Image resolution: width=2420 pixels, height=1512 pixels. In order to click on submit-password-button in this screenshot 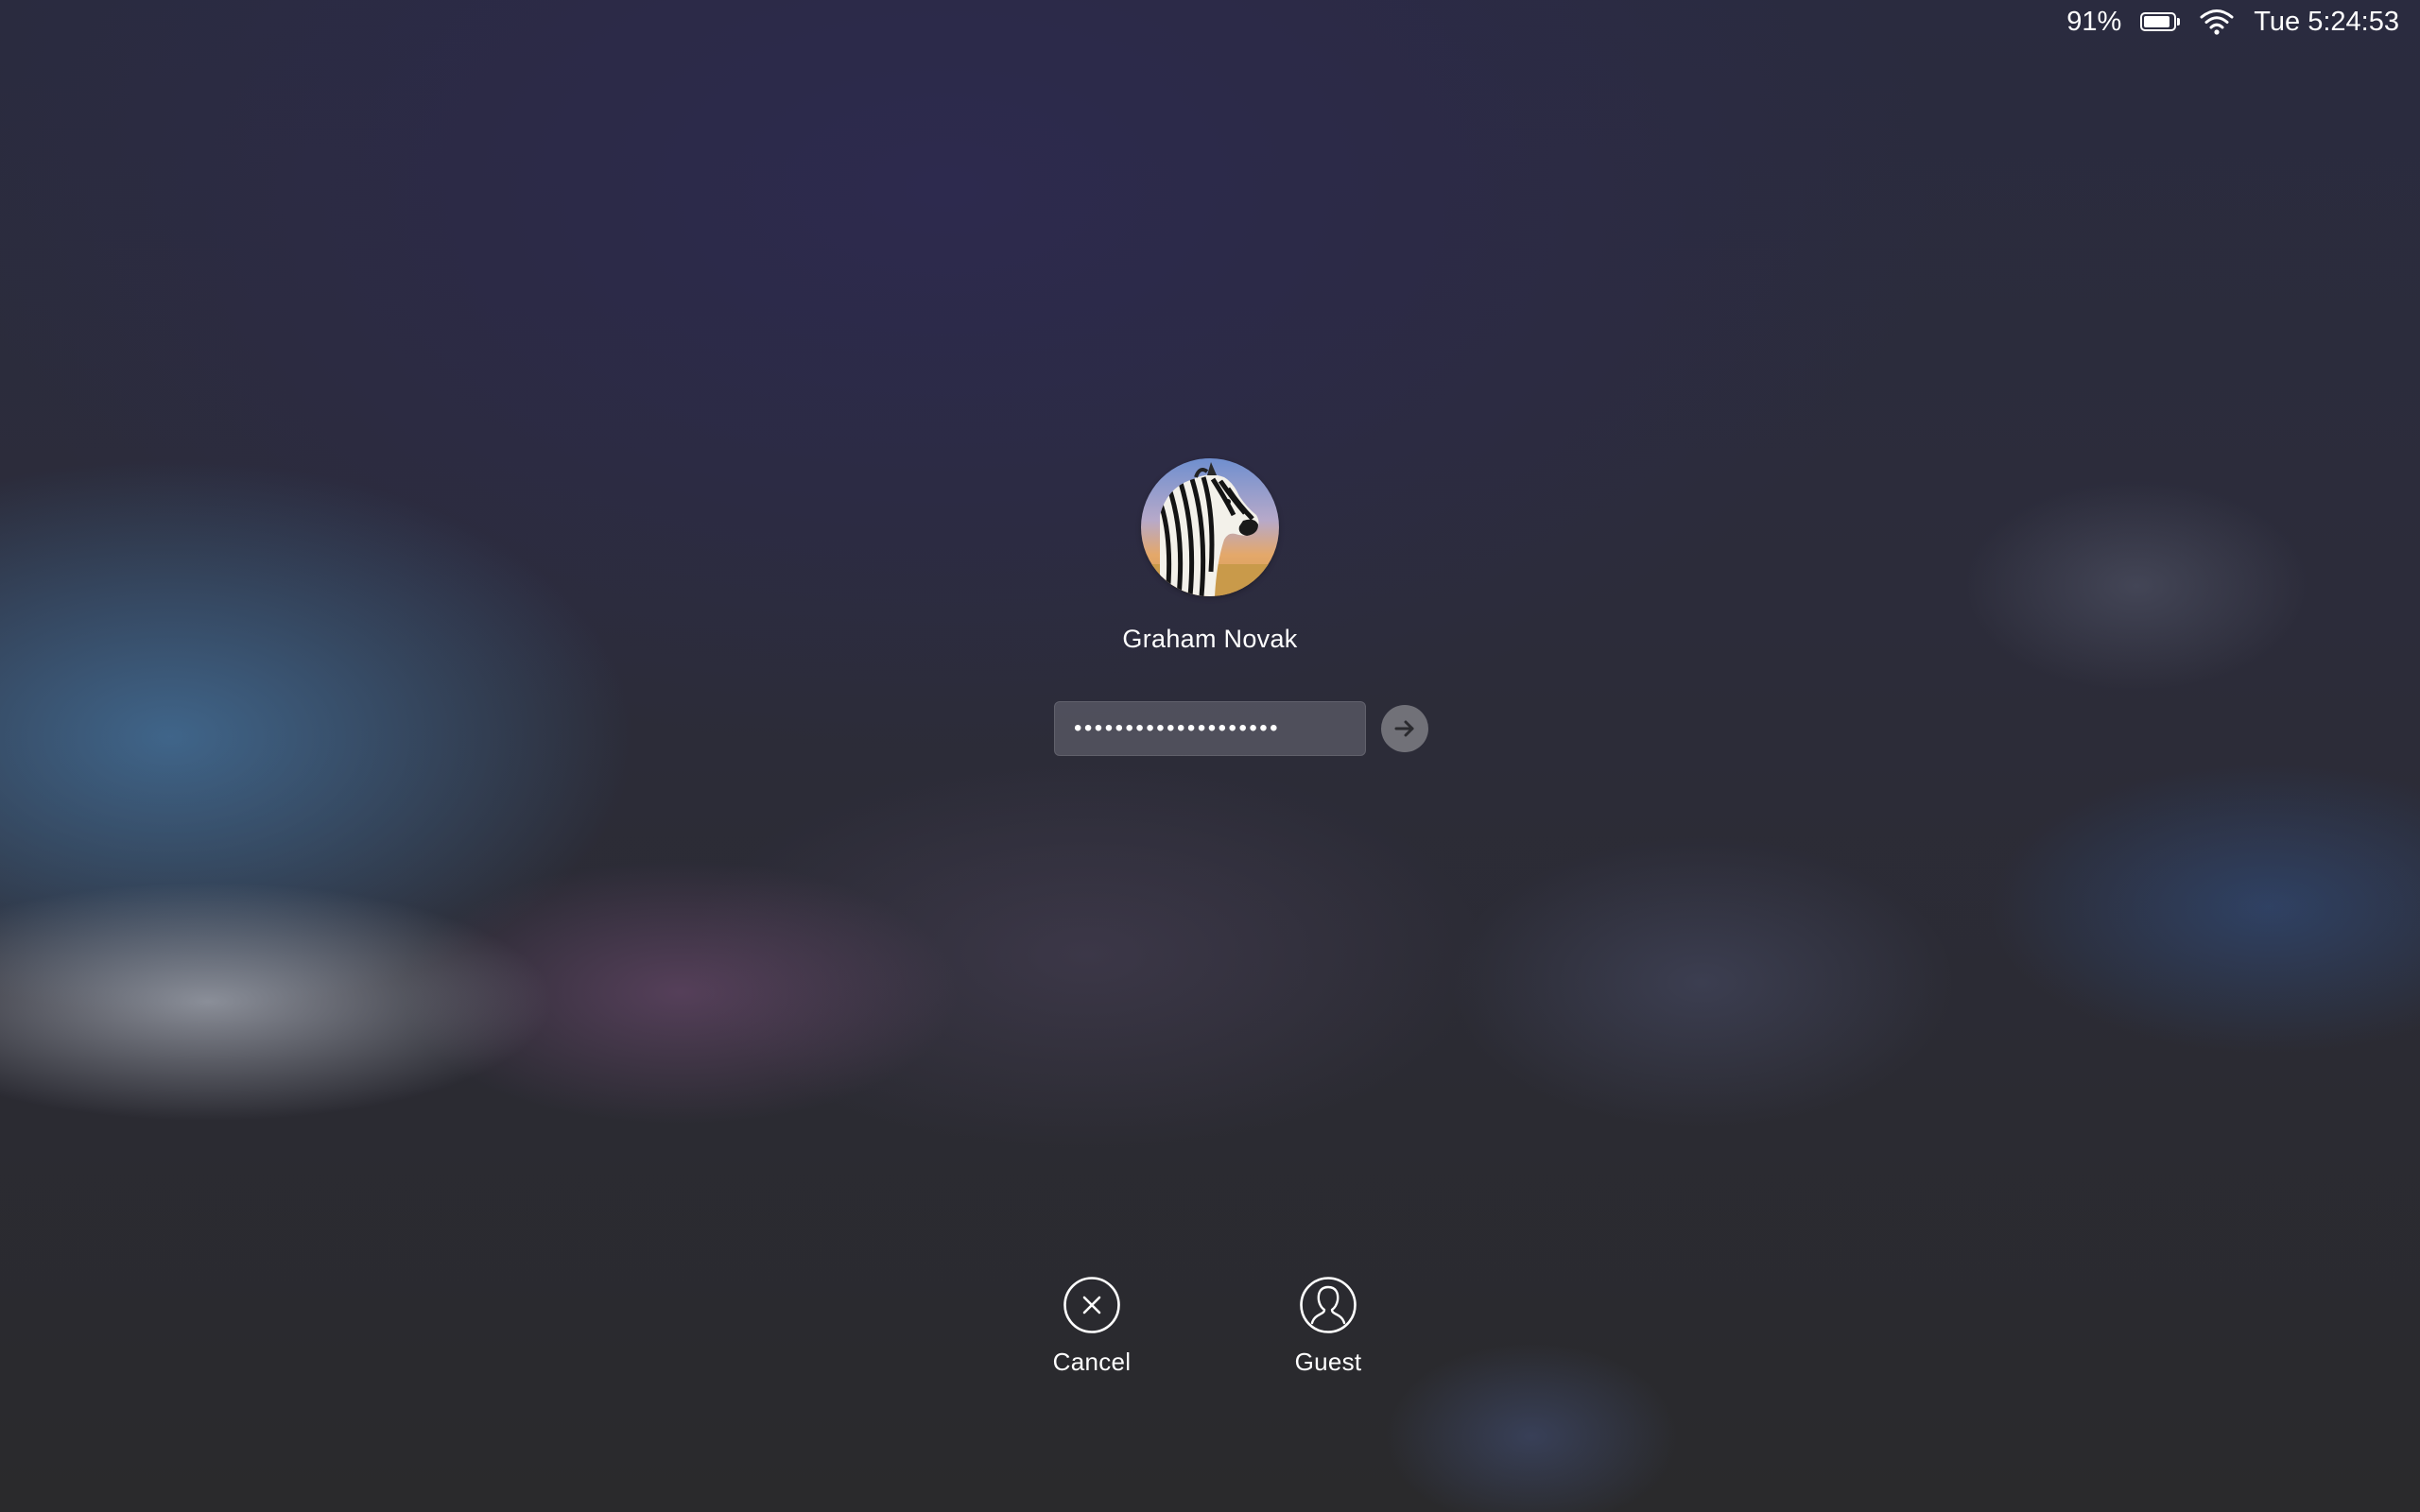, I will do `click(1404, 728)`.